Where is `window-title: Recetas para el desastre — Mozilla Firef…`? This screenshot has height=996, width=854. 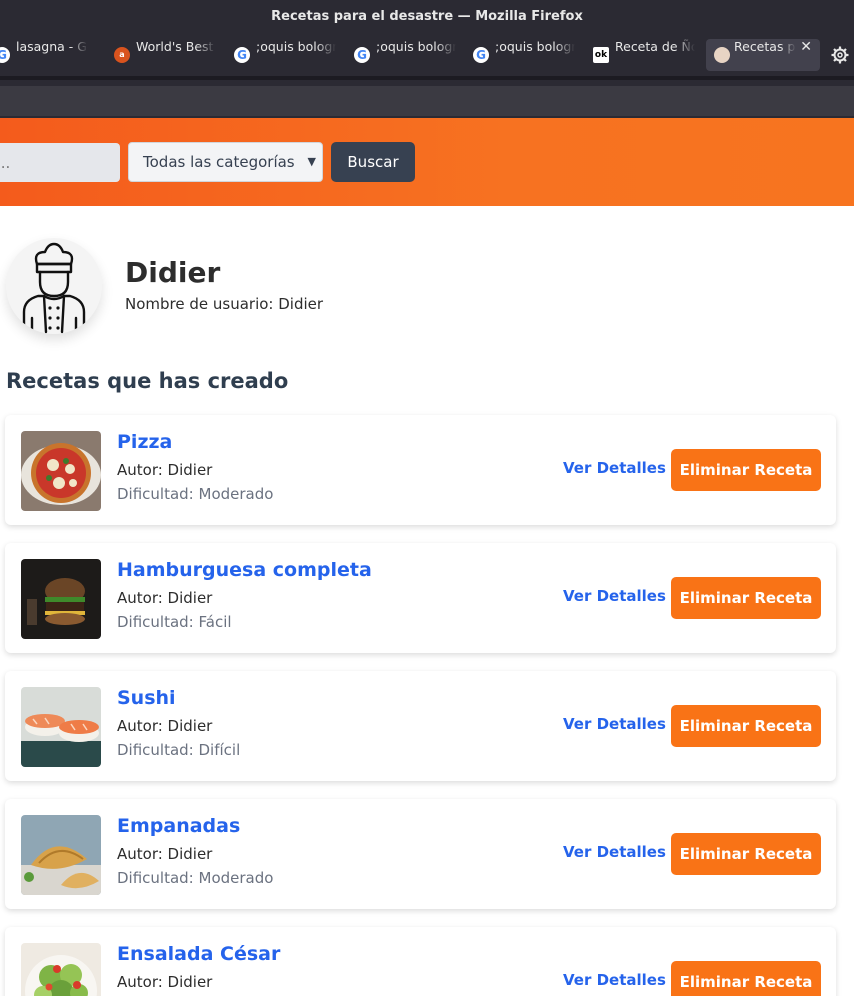 window-title: Recetas para el desastre — Mozilla Firef… is located at coordinates (427, 17).